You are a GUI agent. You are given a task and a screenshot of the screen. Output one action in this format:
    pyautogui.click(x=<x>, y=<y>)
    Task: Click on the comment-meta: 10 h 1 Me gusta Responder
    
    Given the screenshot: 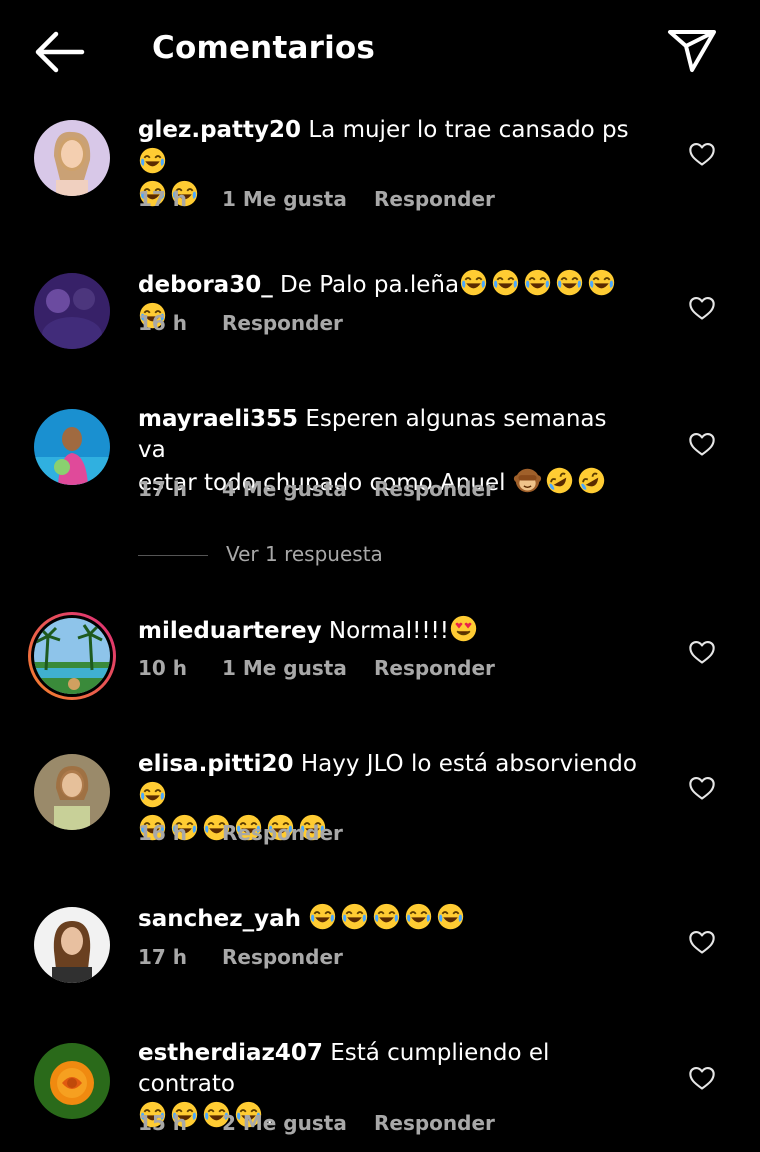 What is the action you would take?
    pyautogui.click(x=316, y=668)
    